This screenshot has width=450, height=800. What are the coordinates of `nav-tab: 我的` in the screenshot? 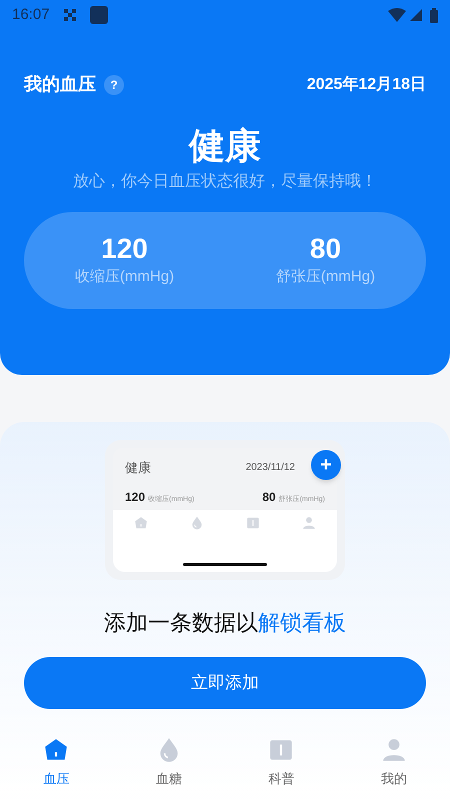 It's located at (394, 762).